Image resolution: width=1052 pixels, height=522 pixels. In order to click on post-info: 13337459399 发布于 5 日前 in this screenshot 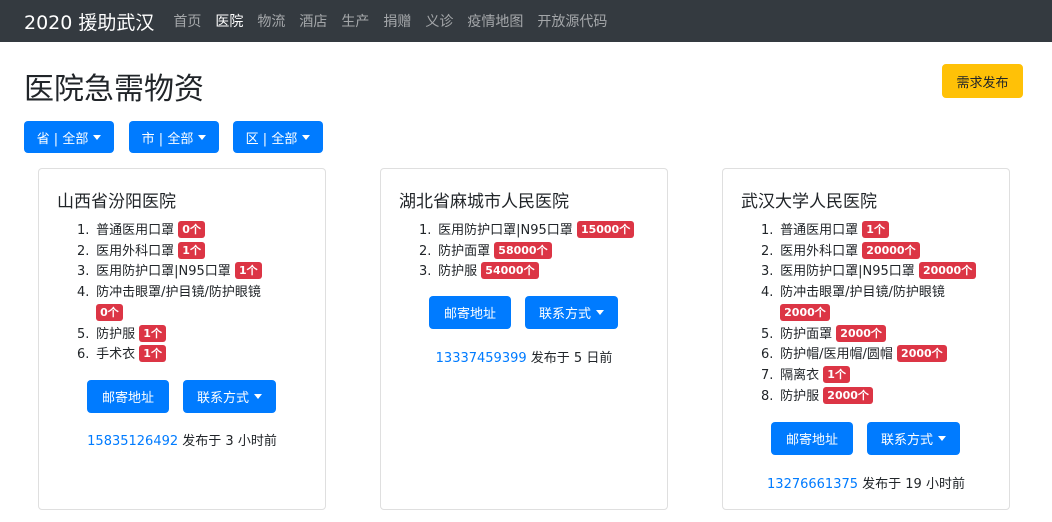, I will do `click(524, 356)`.